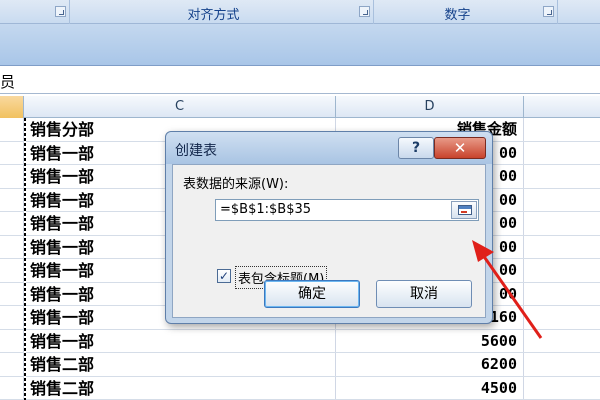 This screenshot has width=600, height=400. What do you see at coordinates (347, 210) in the screenshot?
I see `table-range-input: =$B$1:$B$35` at bounding box center [347, 210].